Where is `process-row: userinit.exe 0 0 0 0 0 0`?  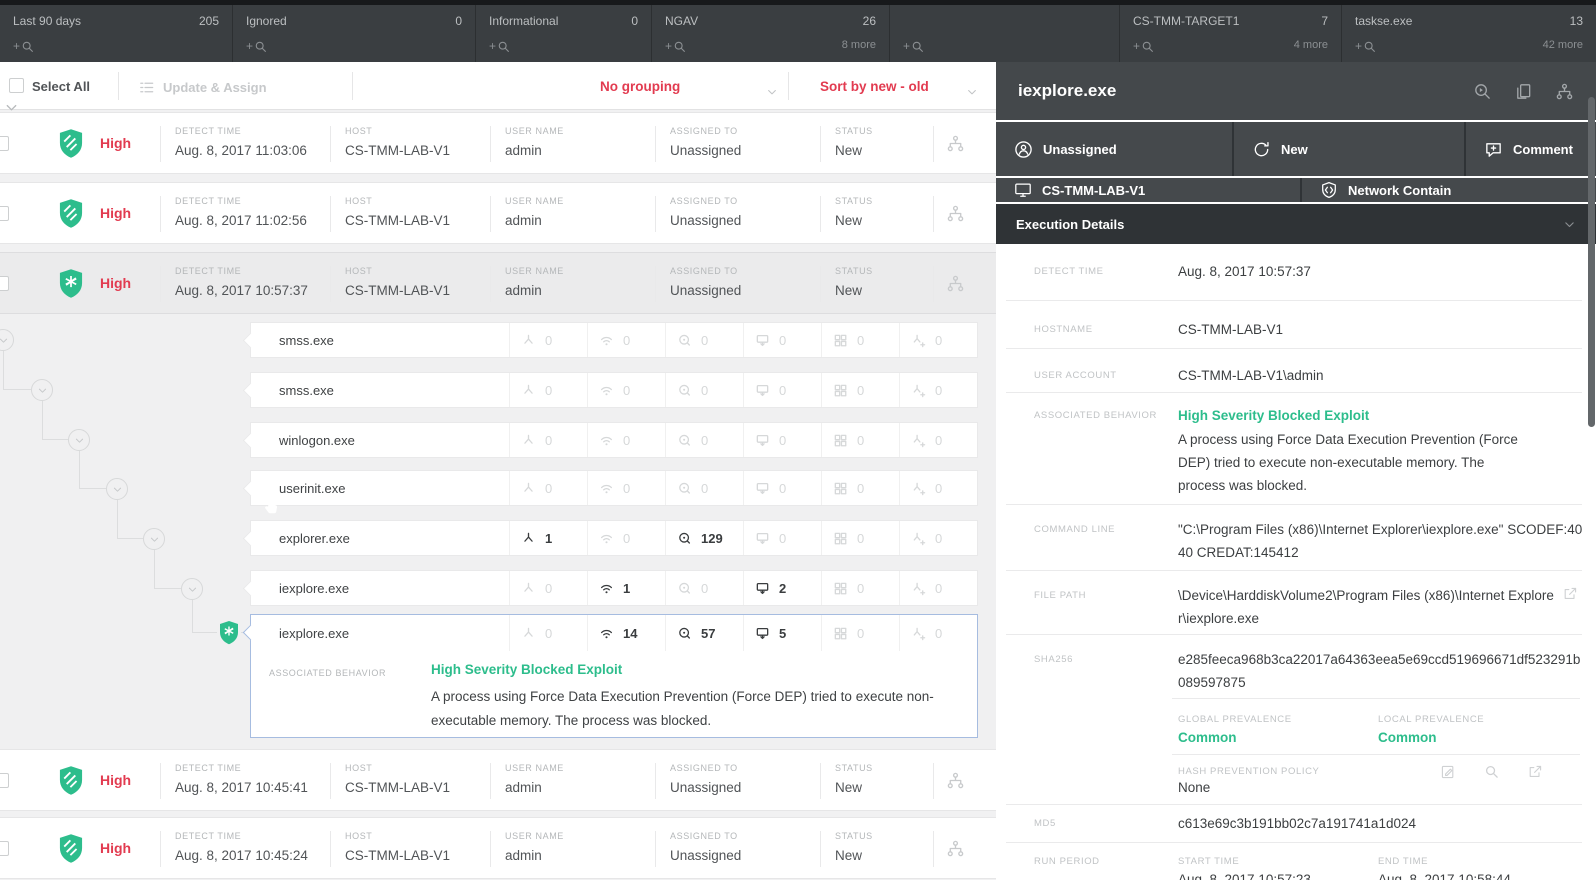
process-row: userinit.exe 0 0 0 0 0 0 is located at coordinates (614, 488).